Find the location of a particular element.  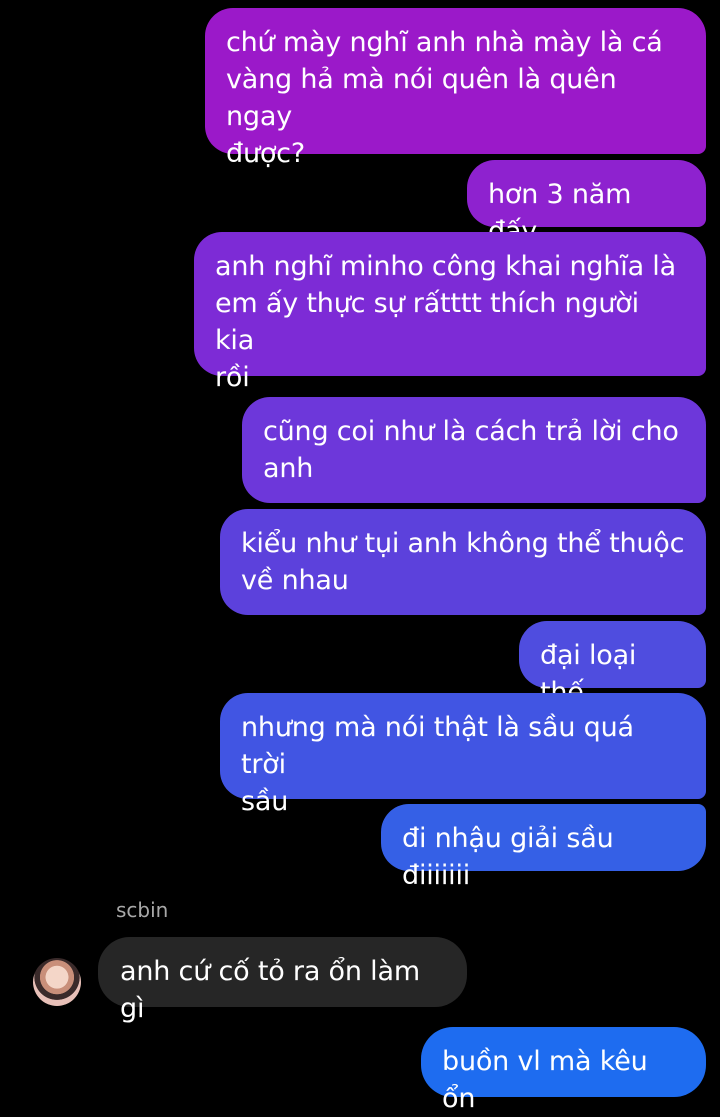

message-bubble-sent: hơn 3 năm đấy is located at coordinates (586, 203).